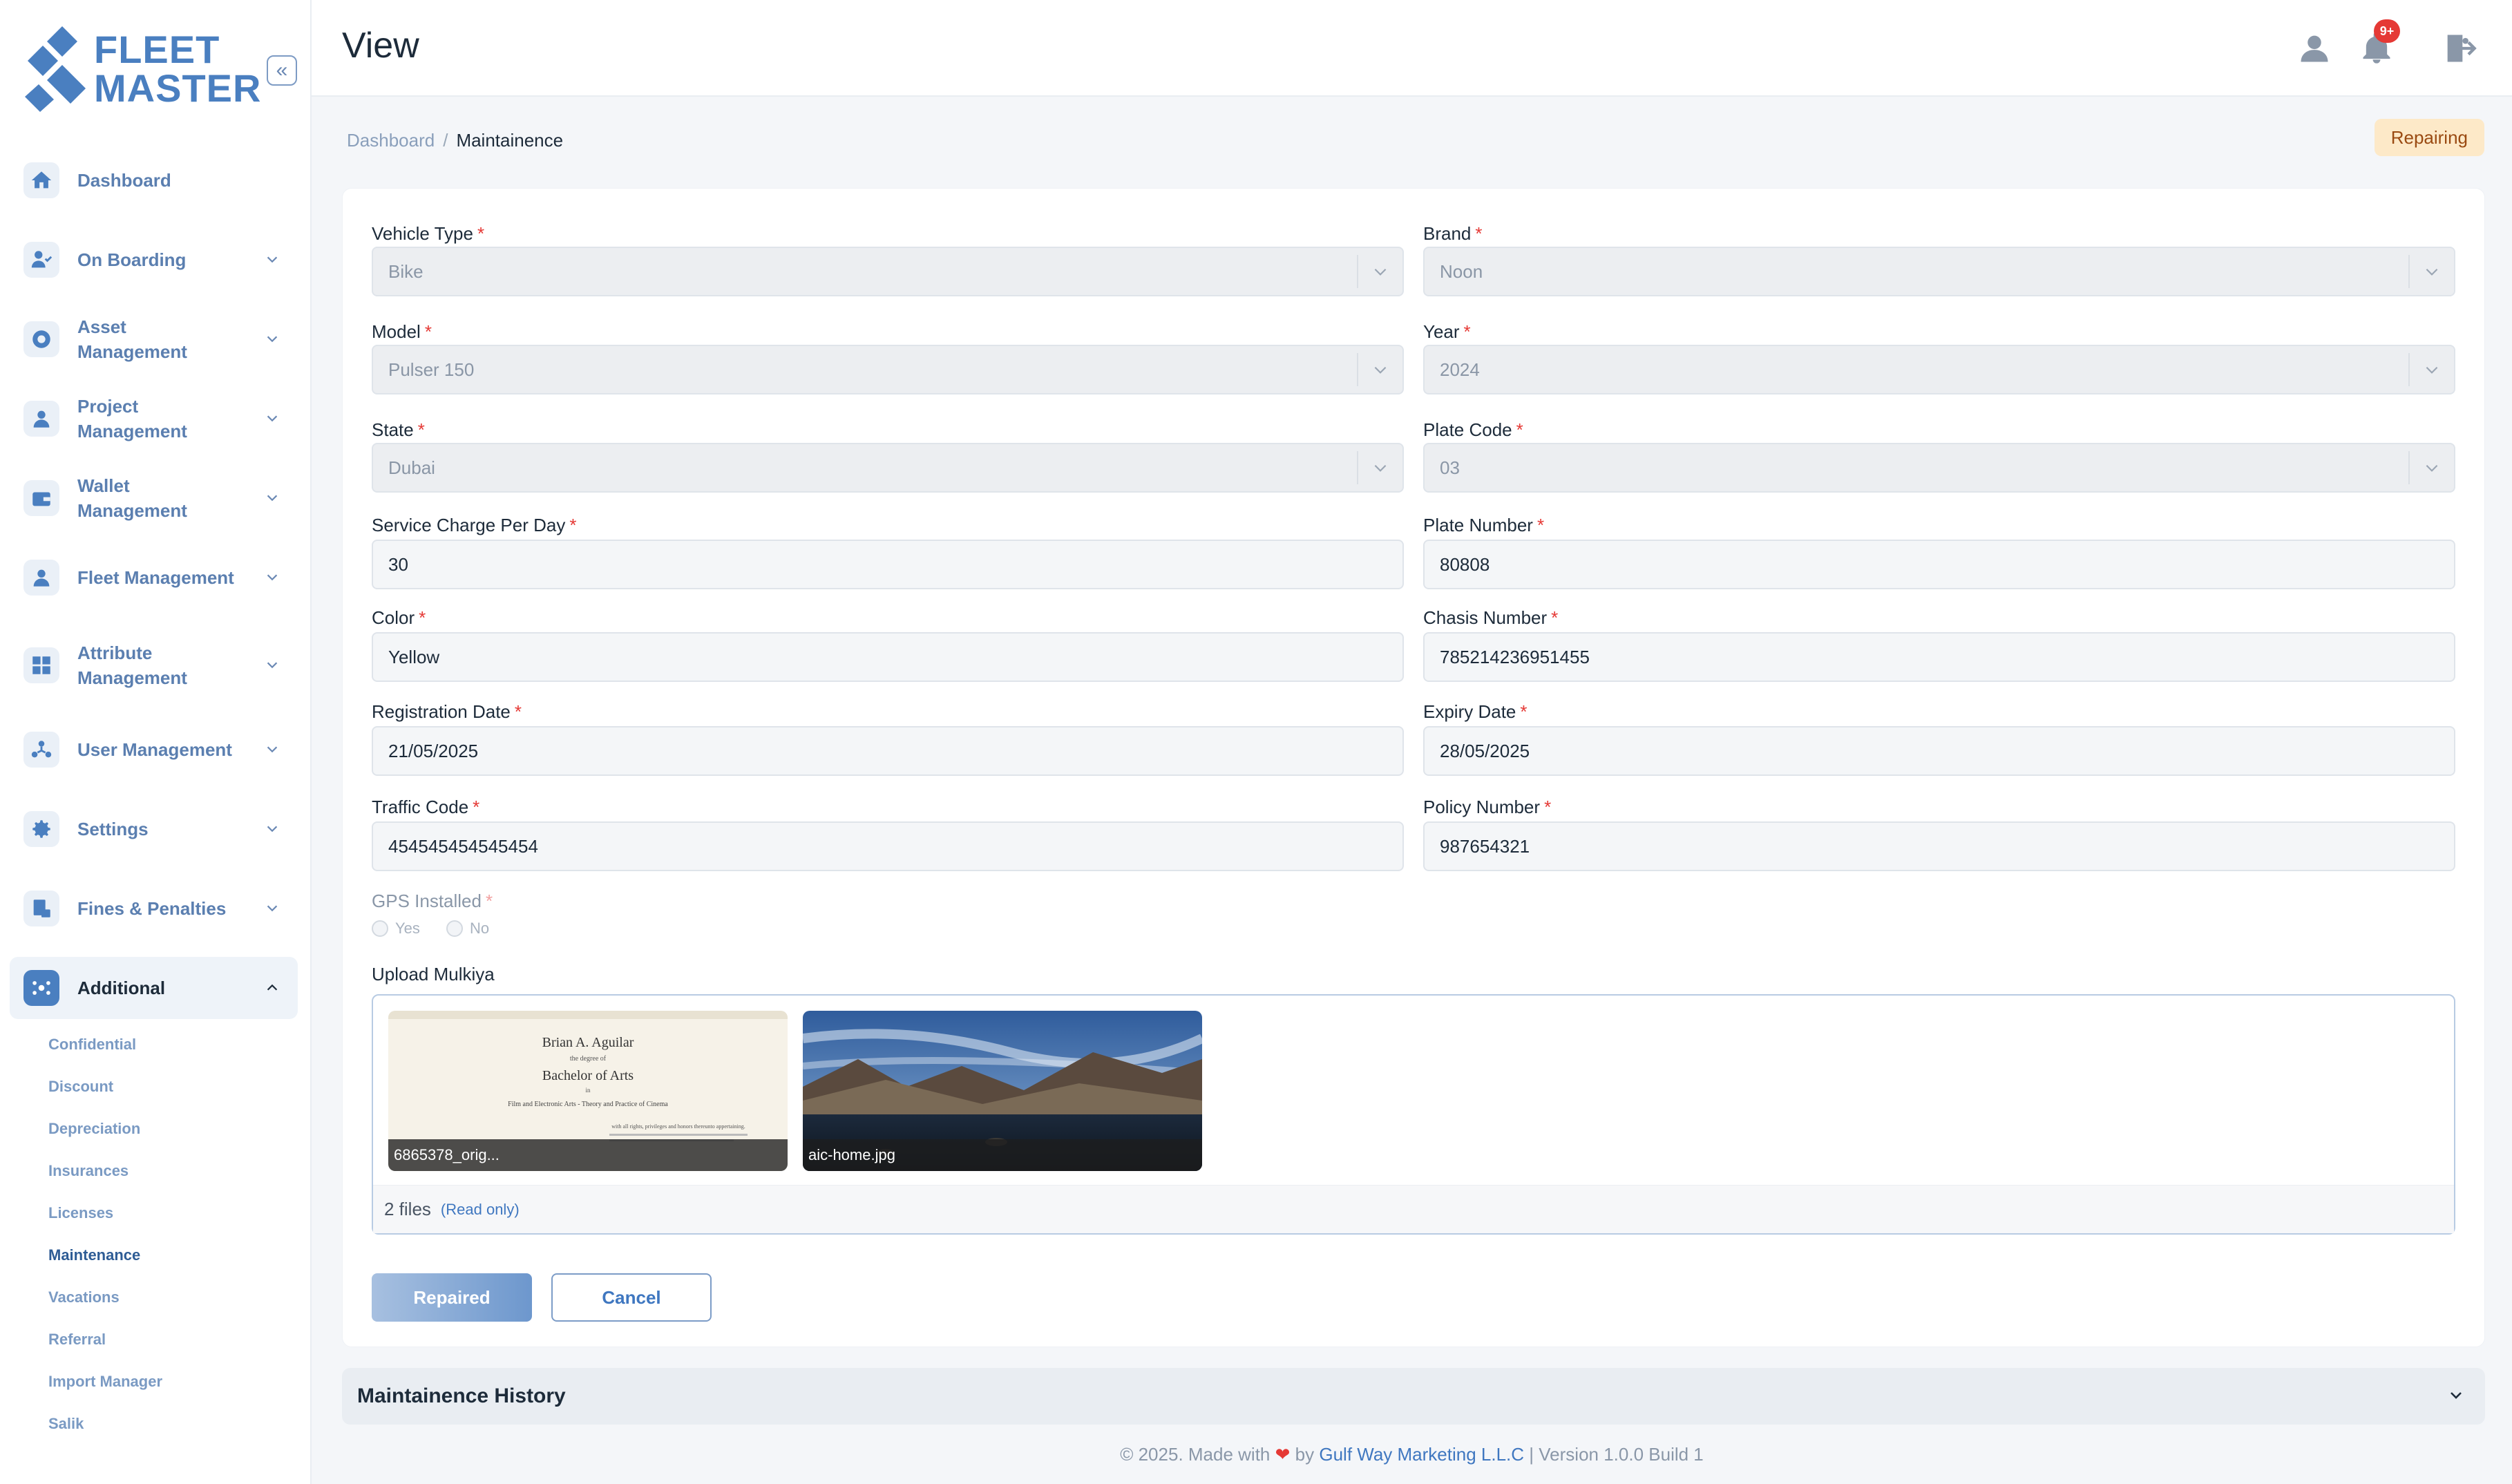 Image resolution: width=2512 pixels, height=1484 pixels. I want to click on label-text: Policy Number, so click(1482, 807).